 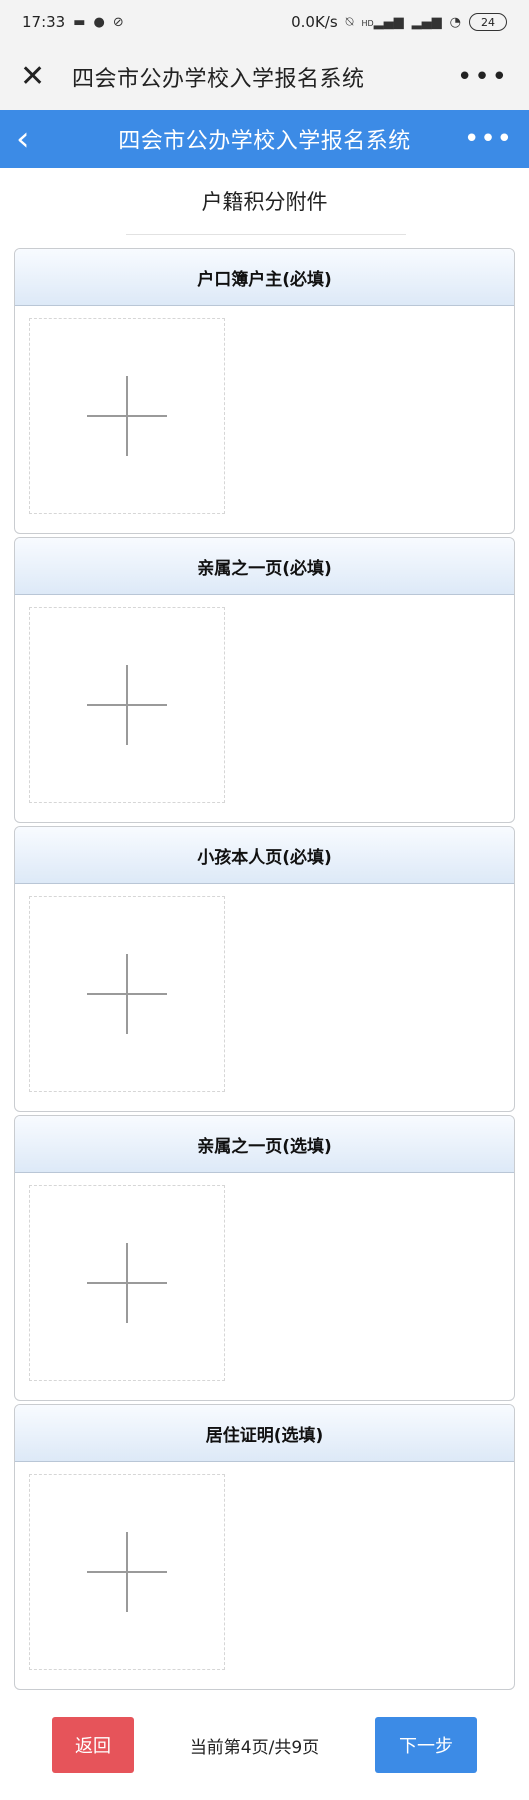 What do you see at coordinates (455, 22) in the screenshot?
I see `wifi-icon: ◔` at bounding box center [455, 22].